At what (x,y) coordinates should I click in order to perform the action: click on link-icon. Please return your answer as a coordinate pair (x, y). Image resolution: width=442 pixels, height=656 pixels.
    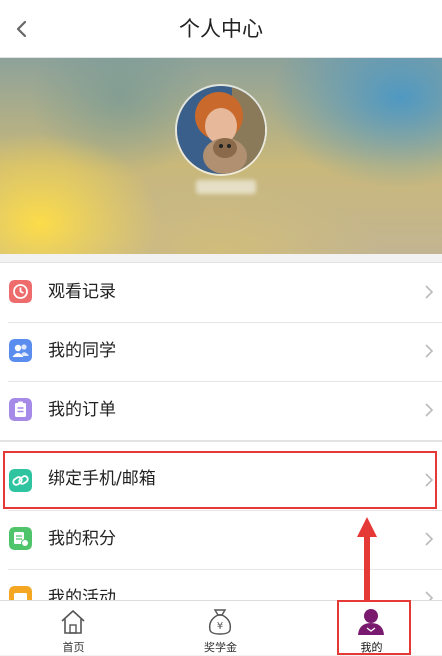
    Looking at the image, I should click on (20, 480).